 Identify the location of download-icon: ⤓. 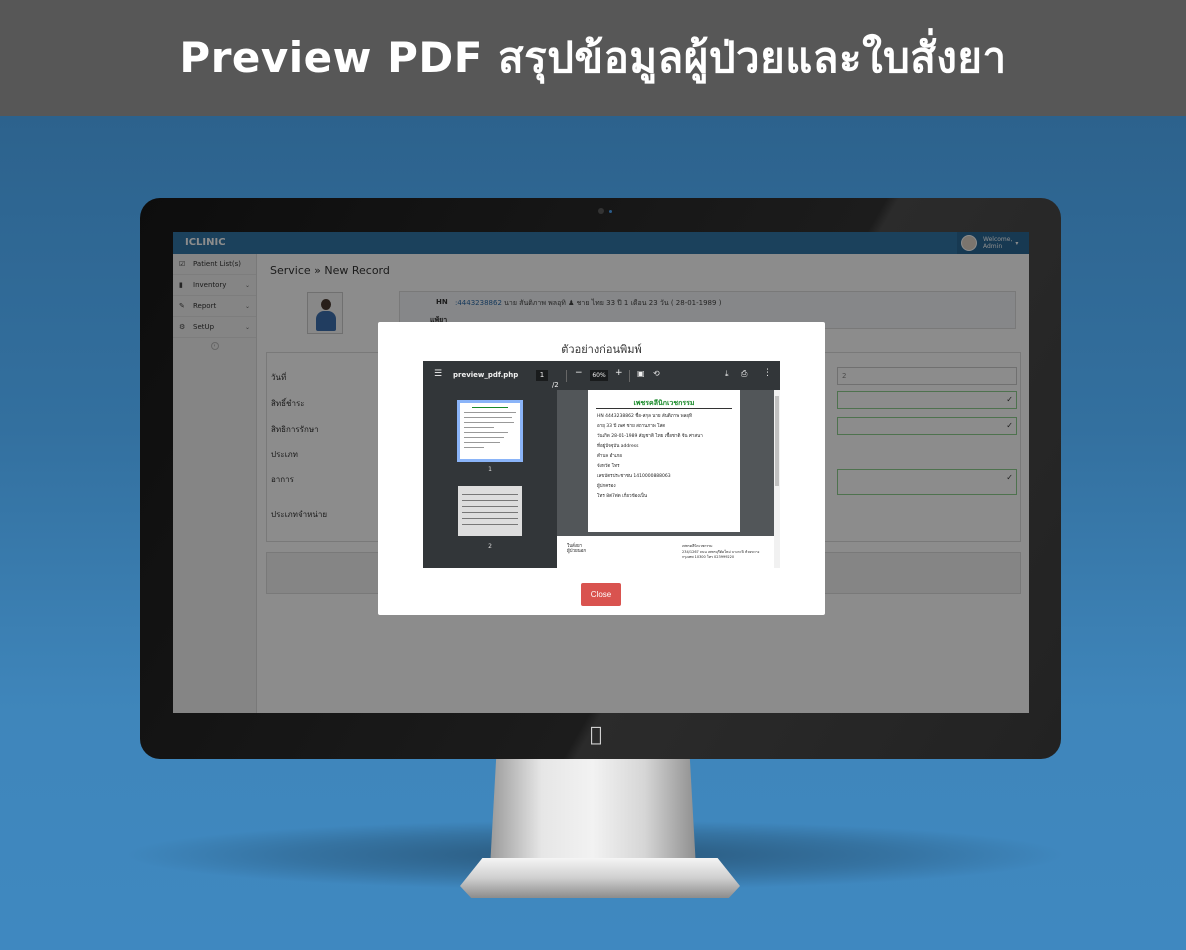
(727, 374).